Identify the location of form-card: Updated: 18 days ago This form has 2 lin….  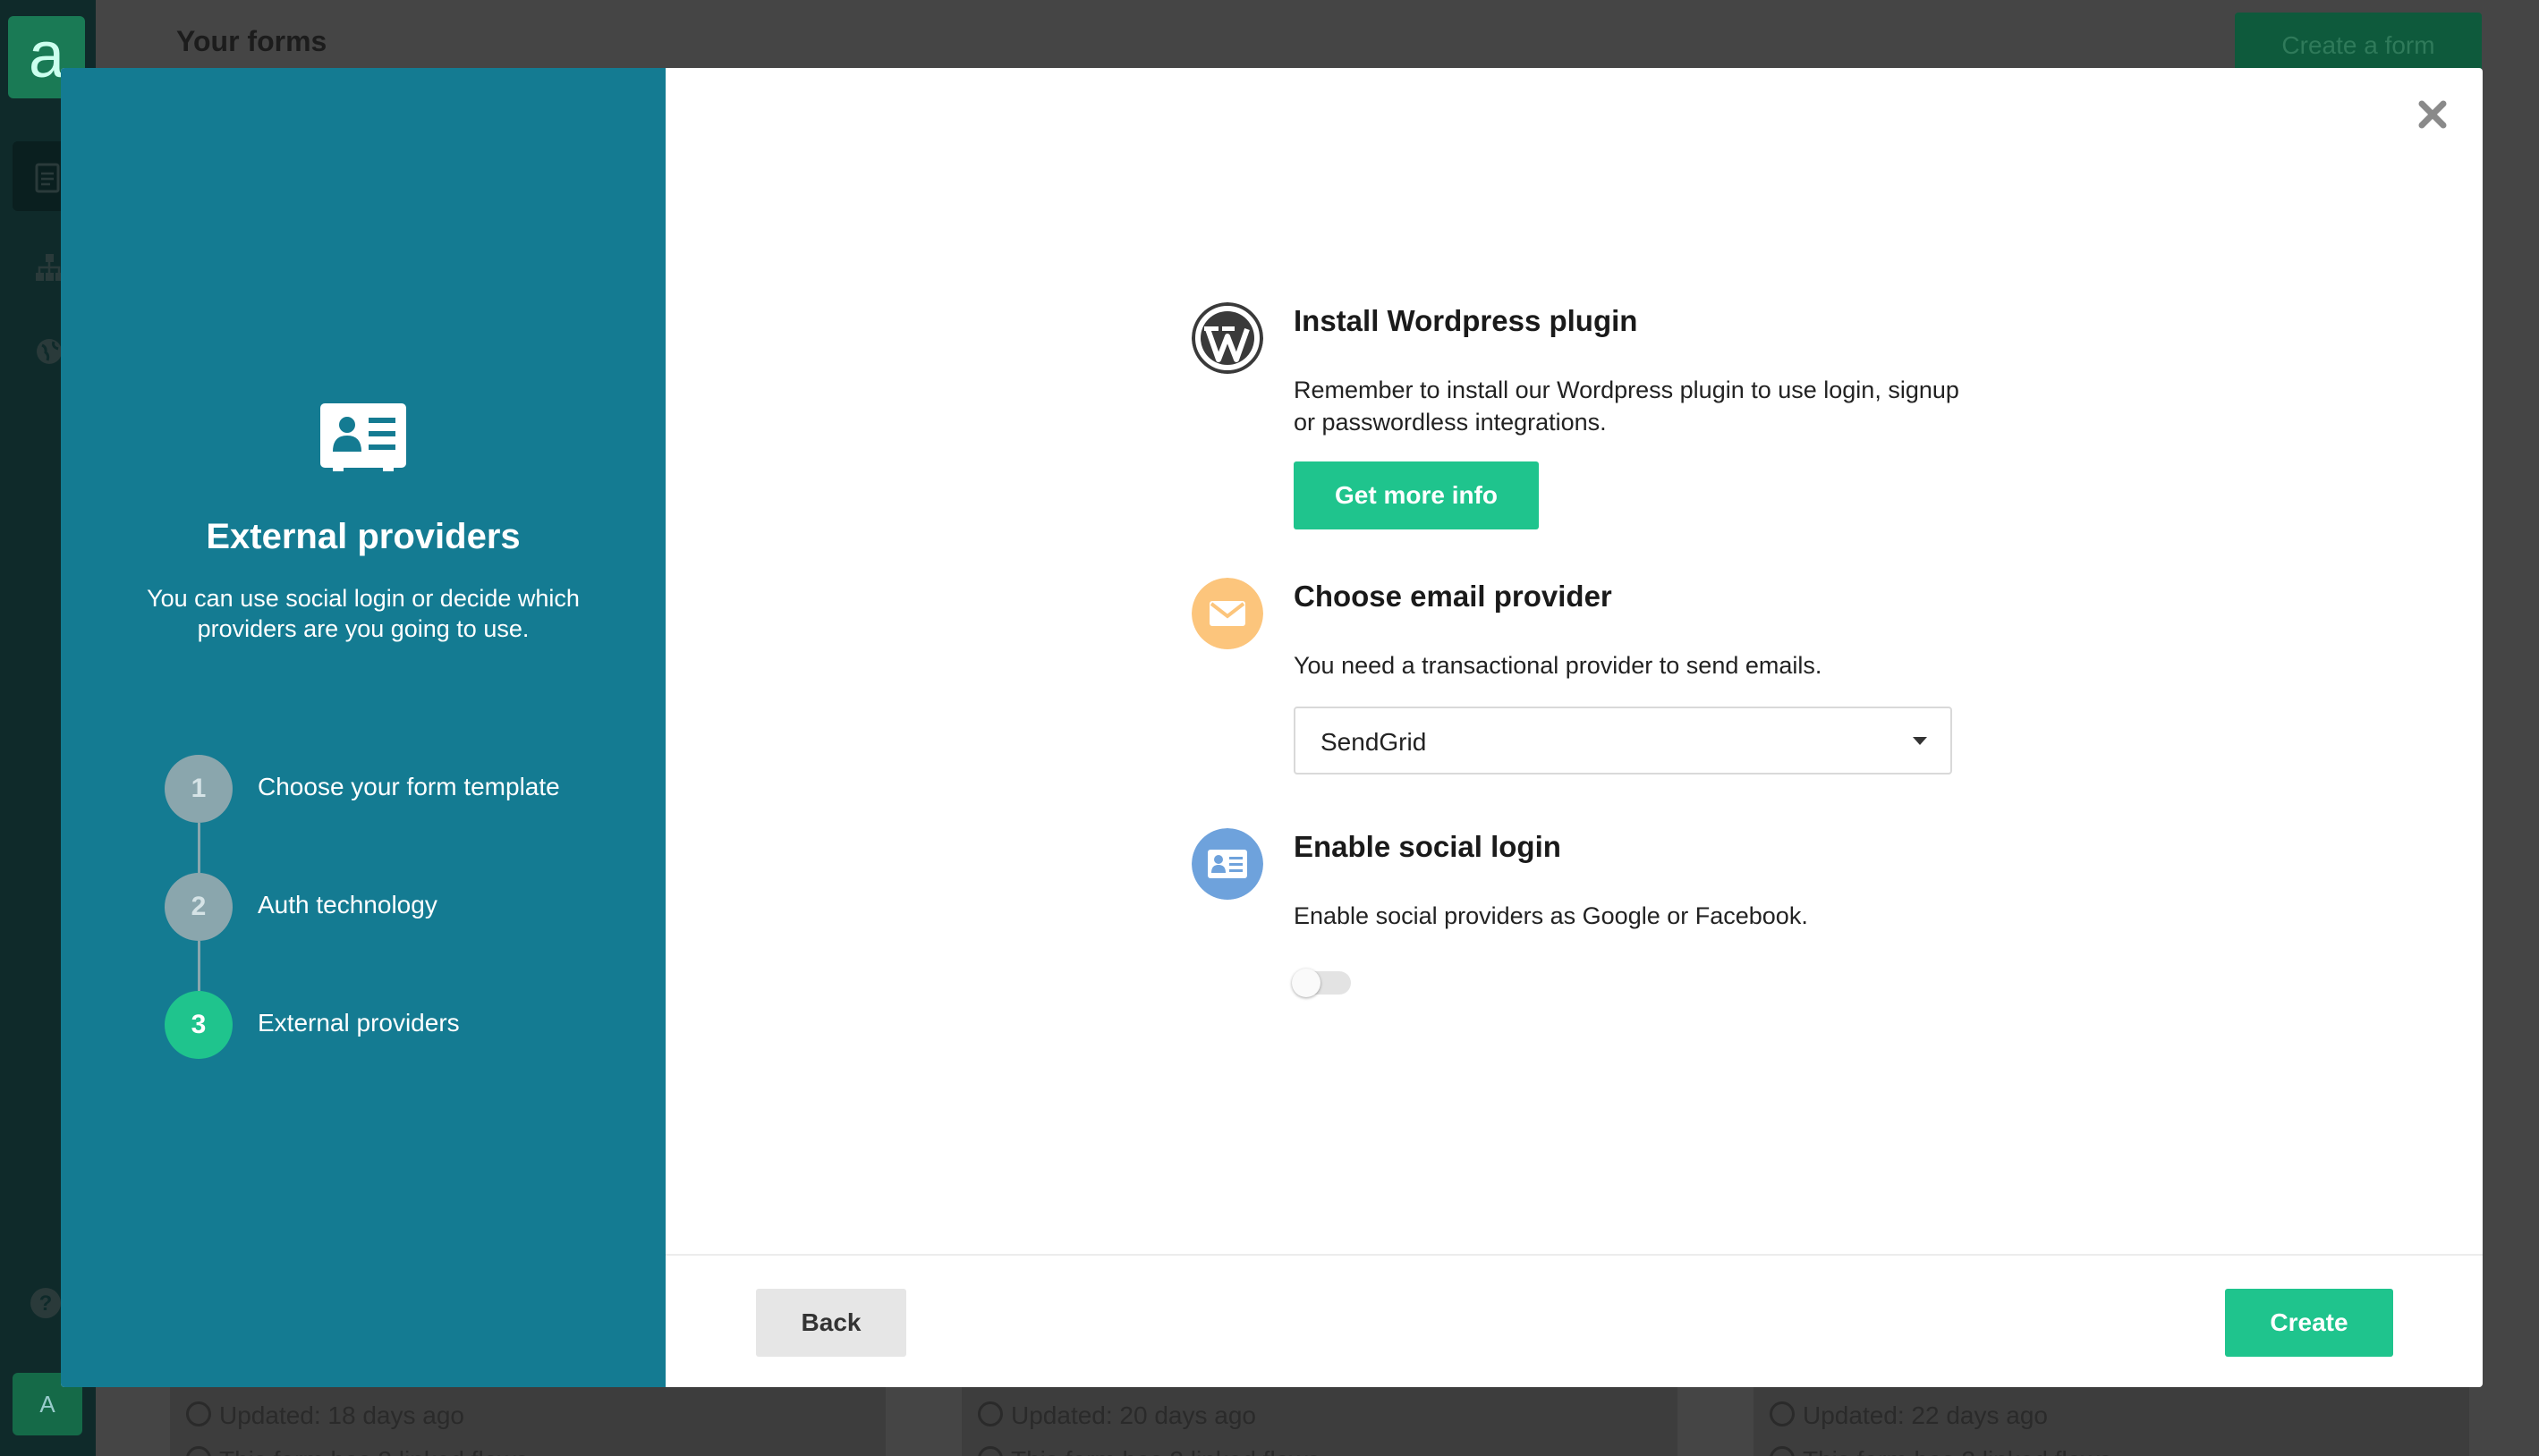
(528, 1419).